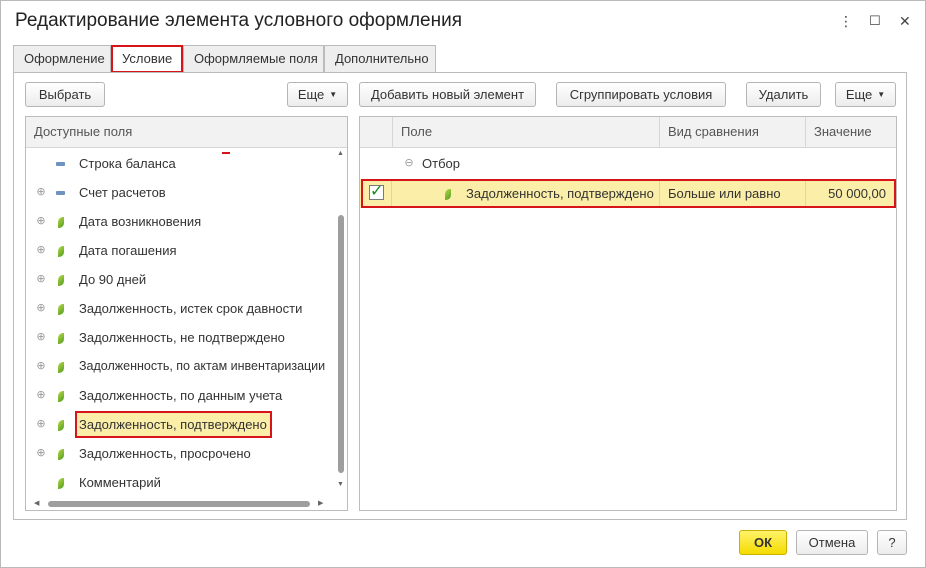 The height and width of the screenshot is (568, 926). Describe the element at coordinates (709, 132) in the screenshot. I see `column-comparison: Вид сравнения` at that location.